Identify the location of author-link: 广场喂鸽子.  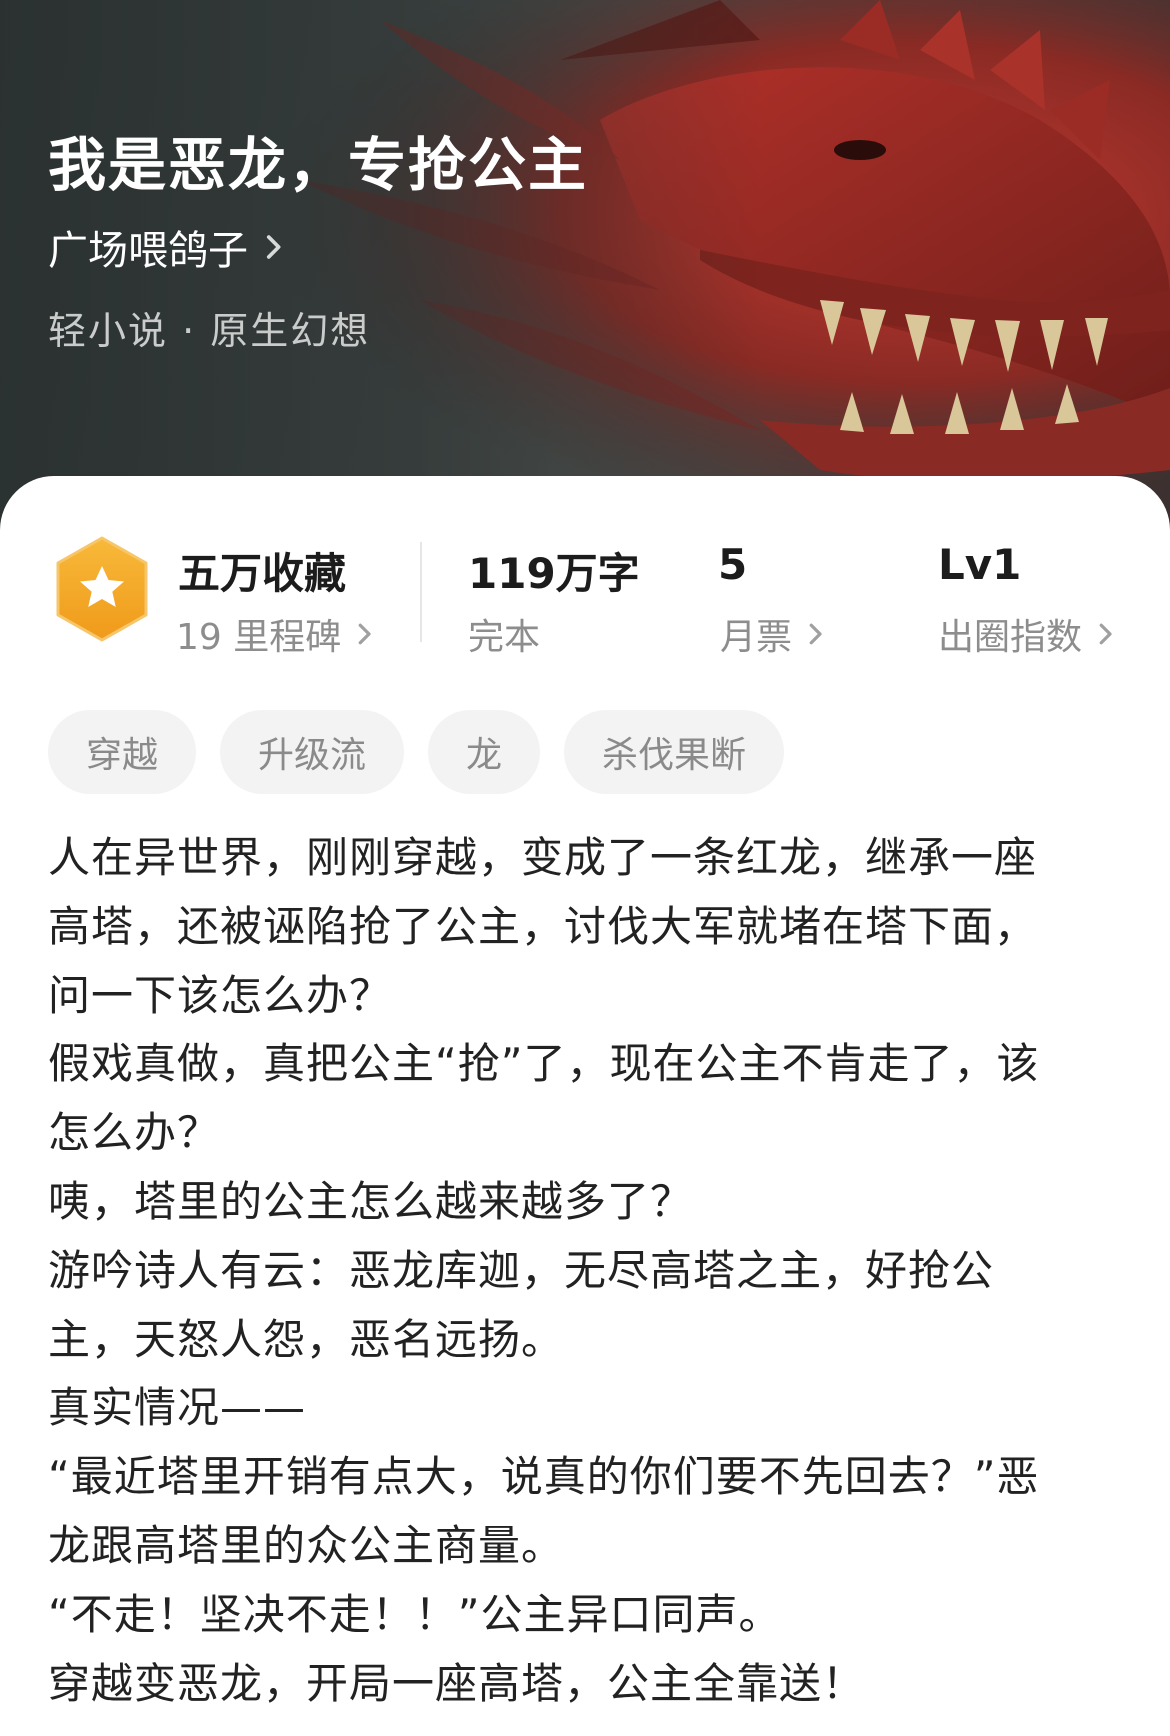
(169, 247).